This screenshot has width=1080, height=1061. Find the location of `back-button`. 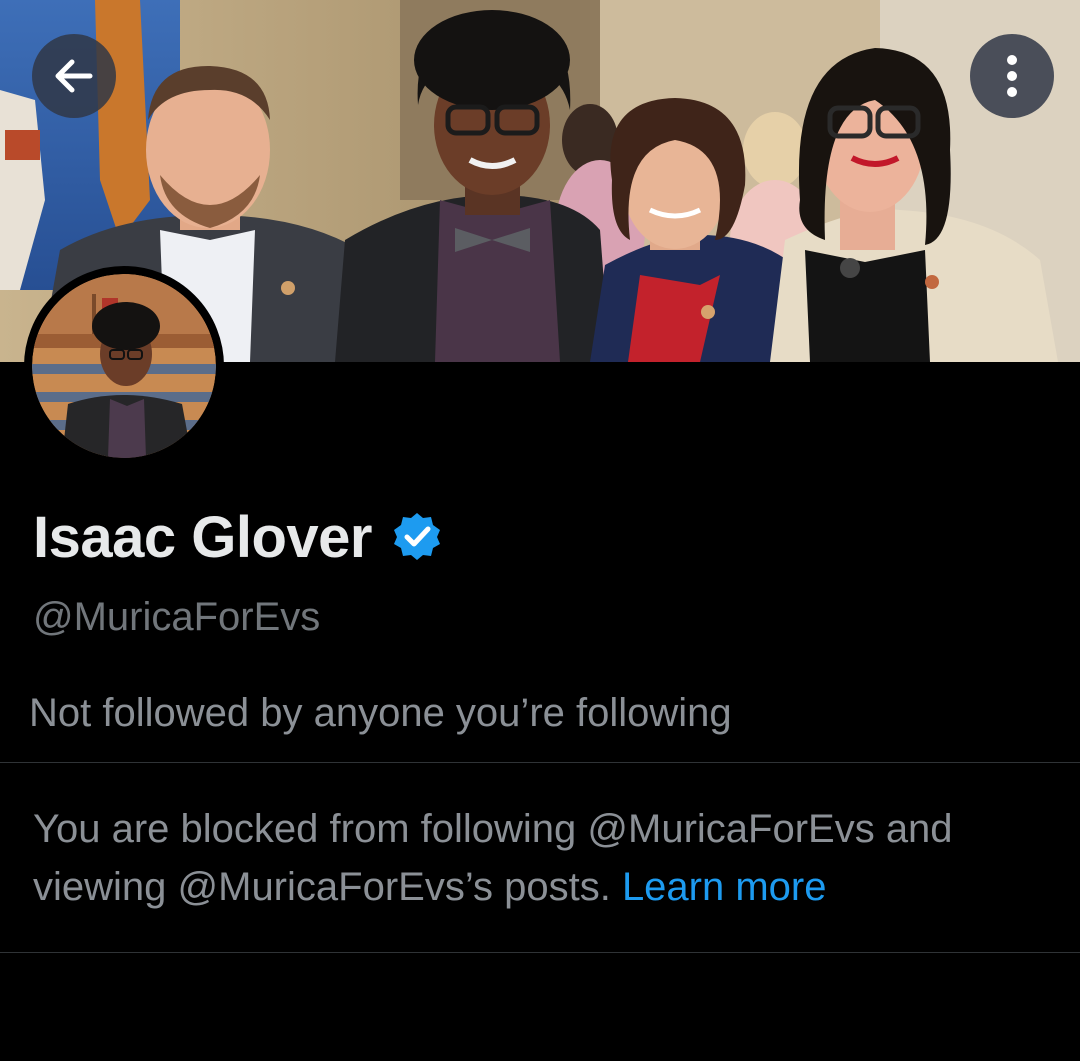

back-button is located at coordinates (74, 76).